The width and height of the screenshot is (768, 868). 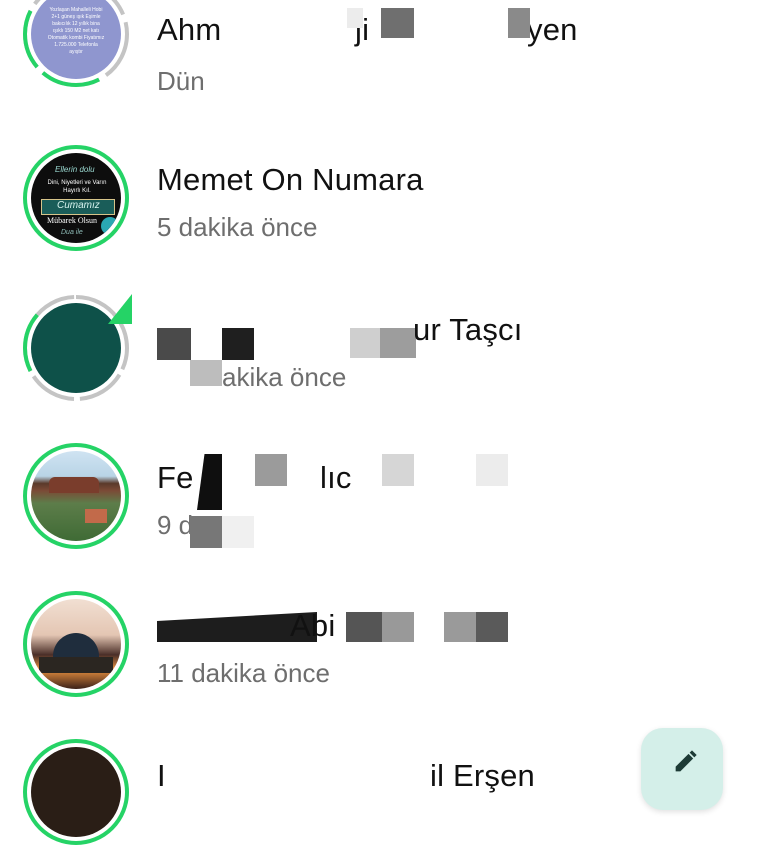 What do you see at coordinates (78, 205) in the screenshot?
I see `avatar-line: Cumamız` at bounding box center [78, 205].